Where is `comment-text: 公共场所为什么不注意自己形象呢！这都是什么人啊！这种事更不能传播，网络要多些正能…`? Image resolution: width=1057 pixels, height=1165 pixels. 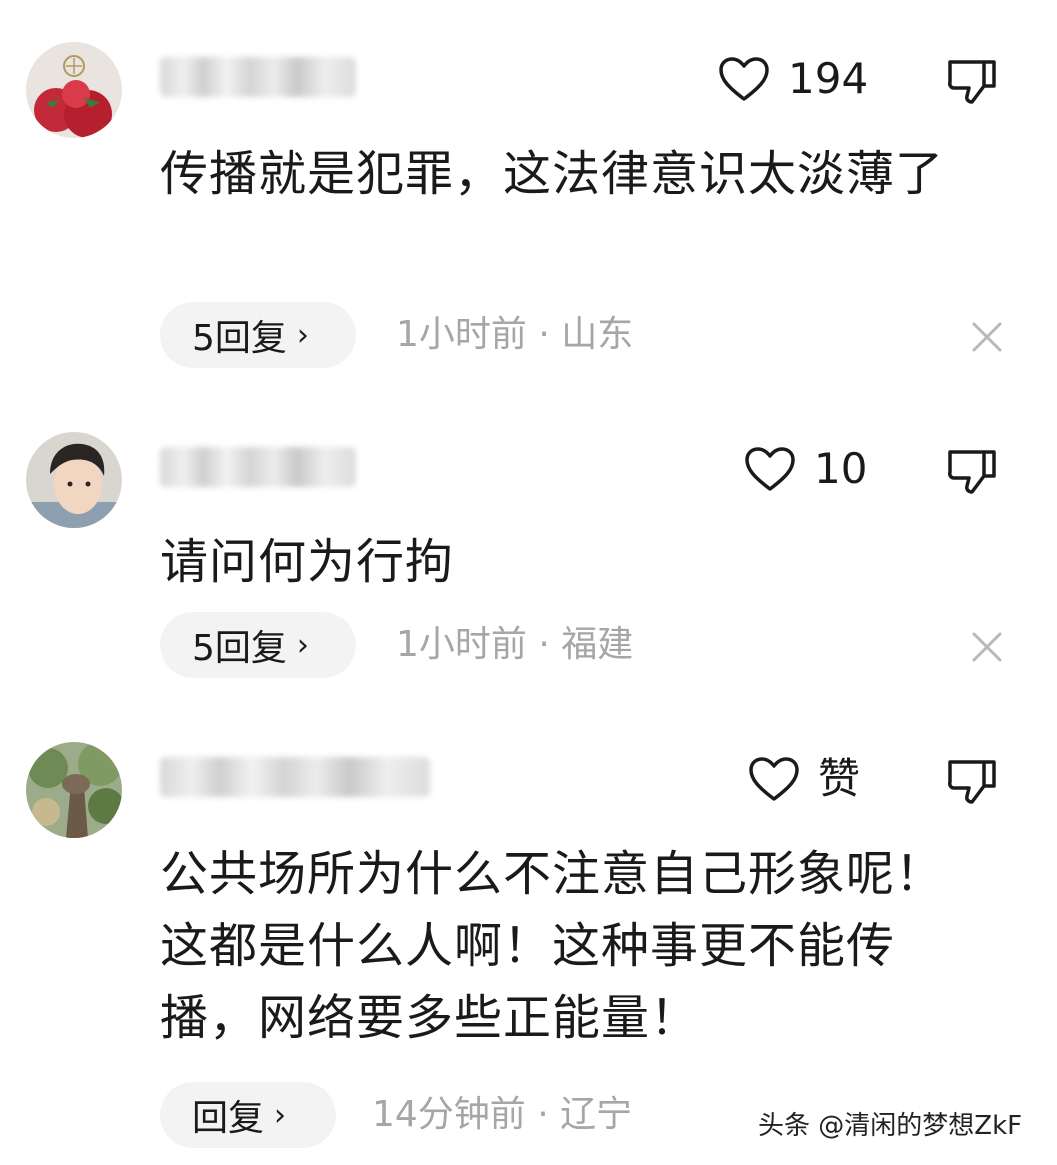
comment-text: 公共场所为什么不注意自己形象呢！这都是什么人啊！这种事更不能传播，网络要多些正能… is located at coordinates (552, 946).